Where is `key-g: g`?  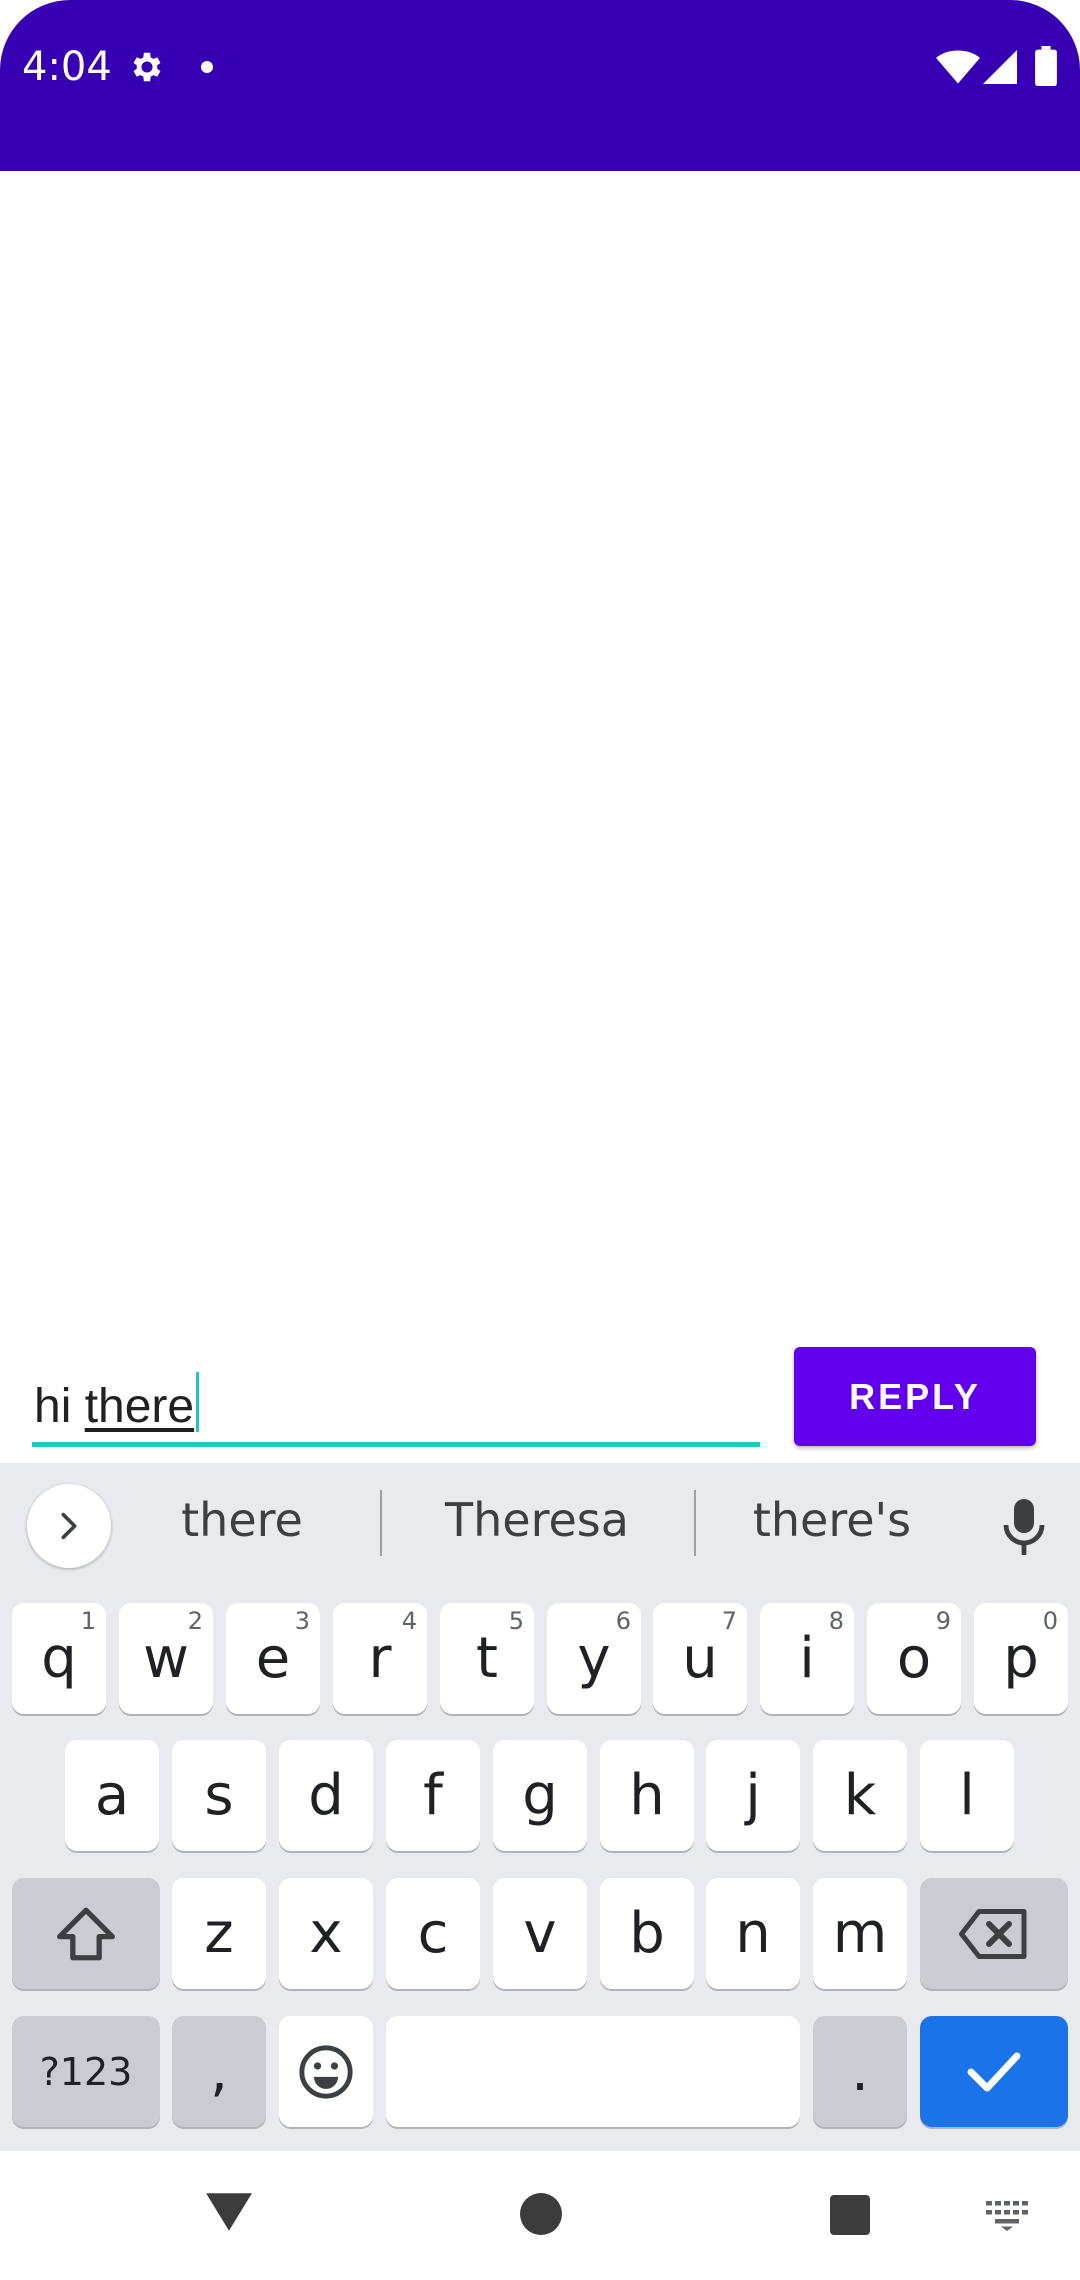 key-g: g is located at coordinates (540, 1795).